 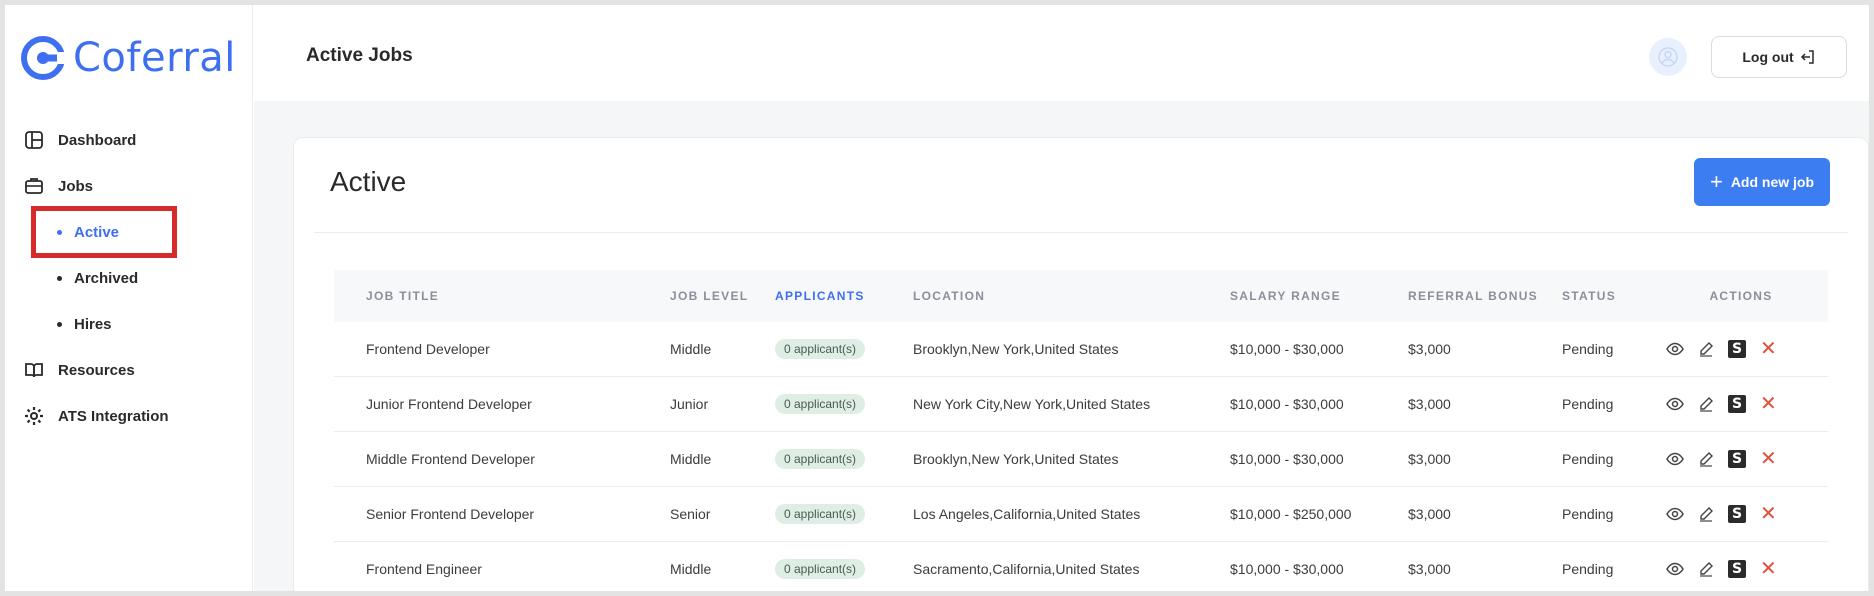 I want to click on sidebar-item-resources: Resources, so click(x=133, y=370).